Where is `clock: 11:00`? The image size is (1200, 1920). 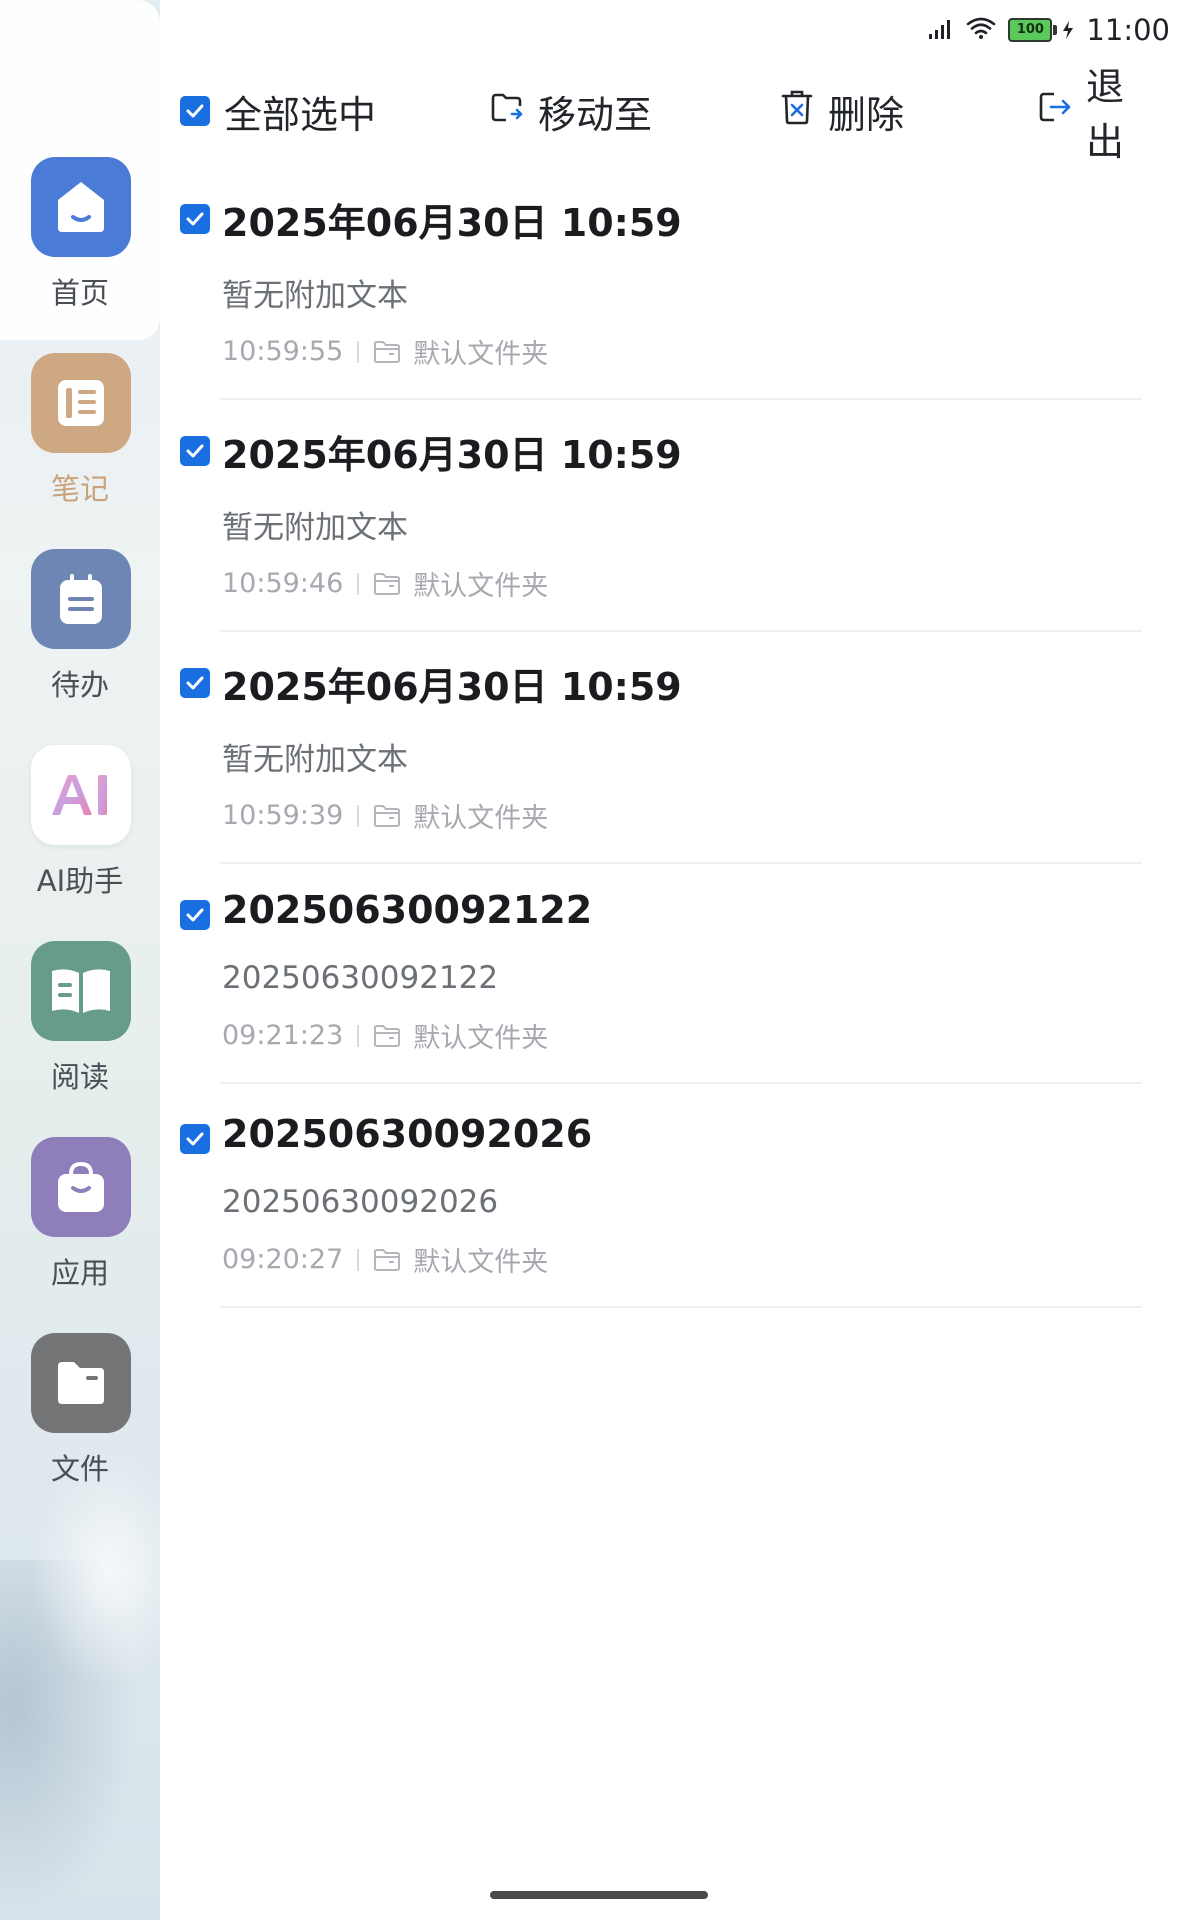 clock: 11:00 is located at coordinates (1128, 30).